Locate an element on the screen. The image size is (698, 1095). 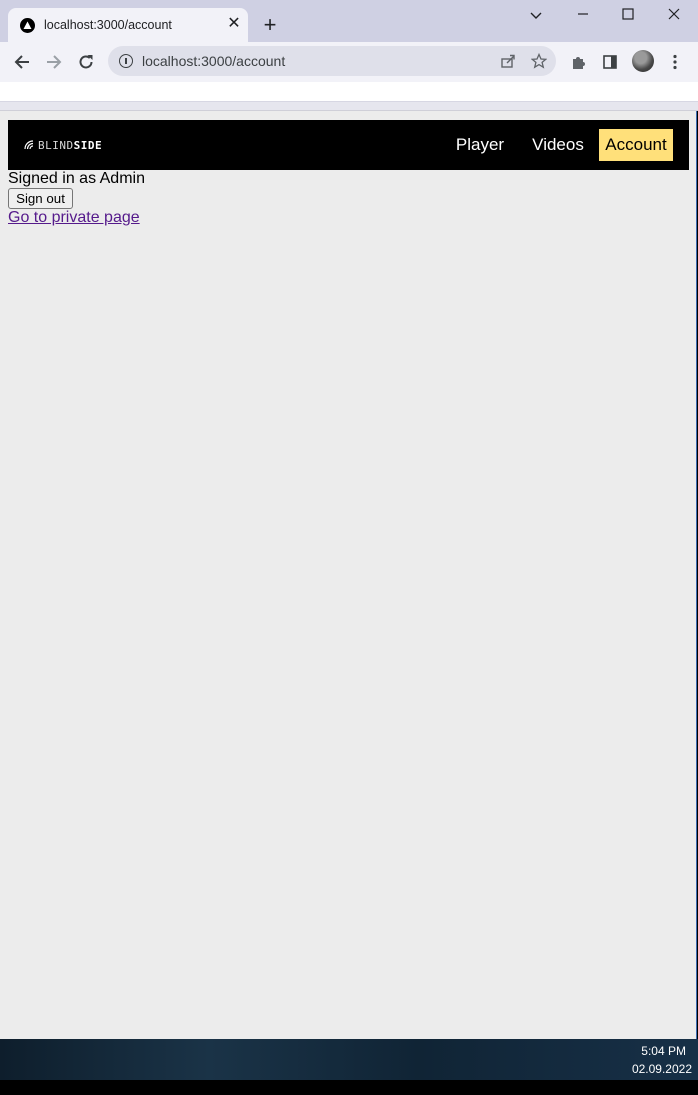
arrow-right-icon is located at coordinates (54, 62).